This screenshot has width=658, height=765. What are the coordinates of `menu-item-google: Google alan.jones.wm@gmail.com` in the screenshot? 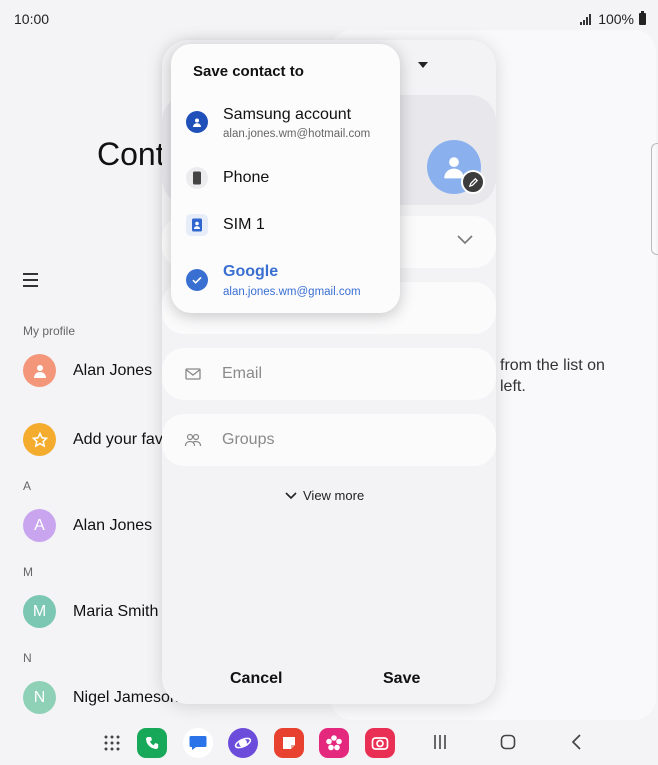 It's located at (285, 280).